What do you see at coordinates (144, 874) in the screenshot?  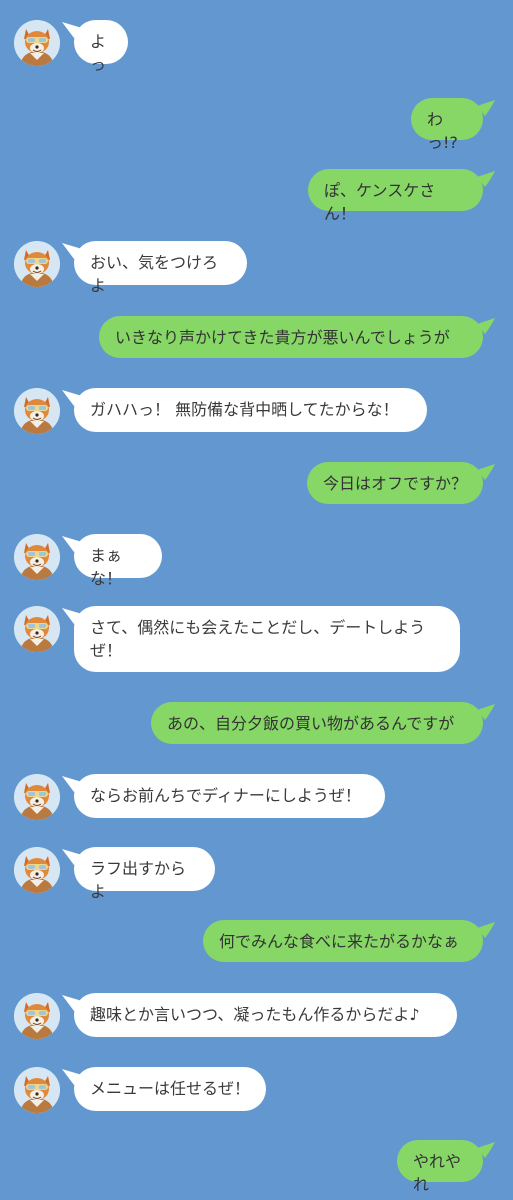 I see `message-bubble: ラフ出すからよ` at bounding box center [144, 874].